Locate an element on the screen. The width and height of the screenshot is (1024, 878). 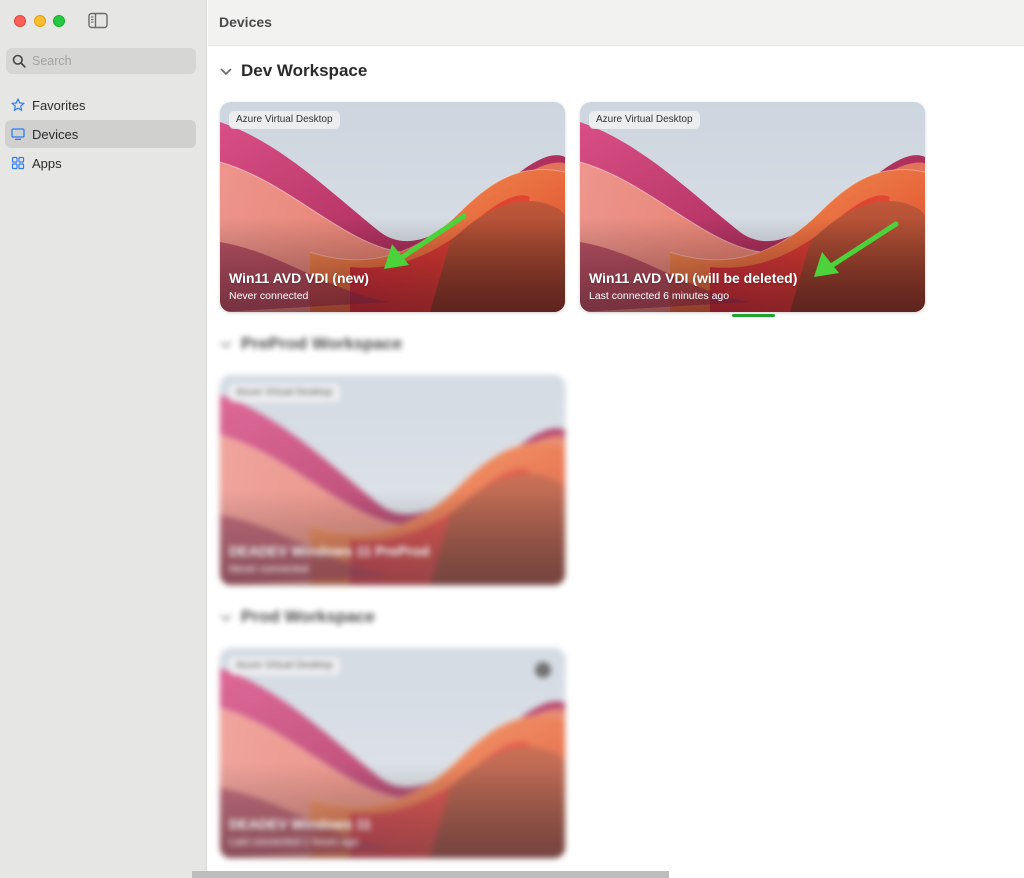
device-name: Win11 AVD VDI (will be deleted) is located at coordinates (693, 278).